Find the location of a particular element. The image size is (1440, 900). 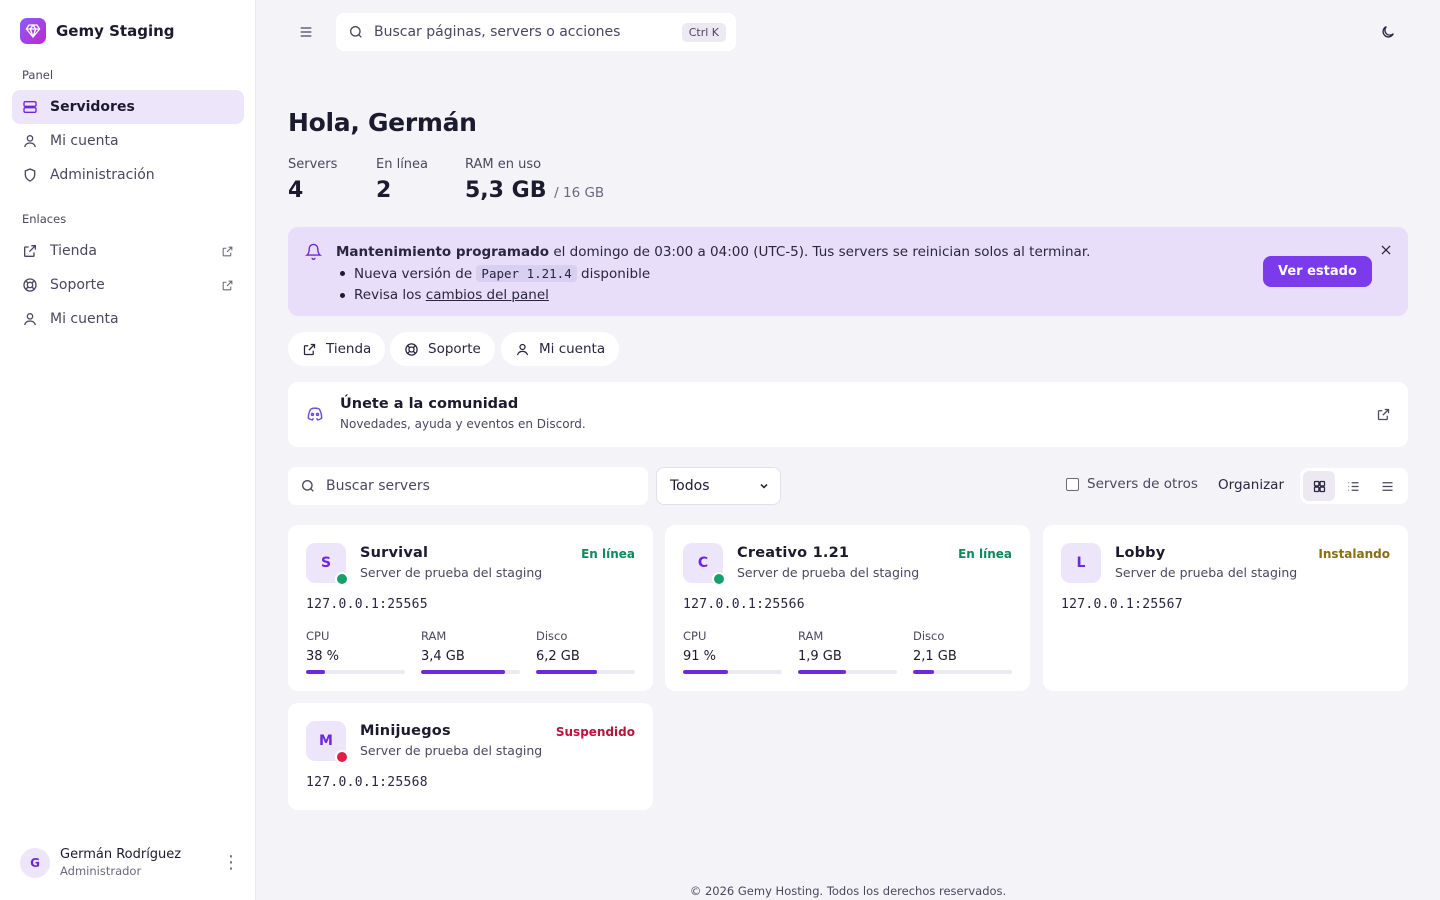

server-search-input: Buscar servers is located at coordinates (468, 486).